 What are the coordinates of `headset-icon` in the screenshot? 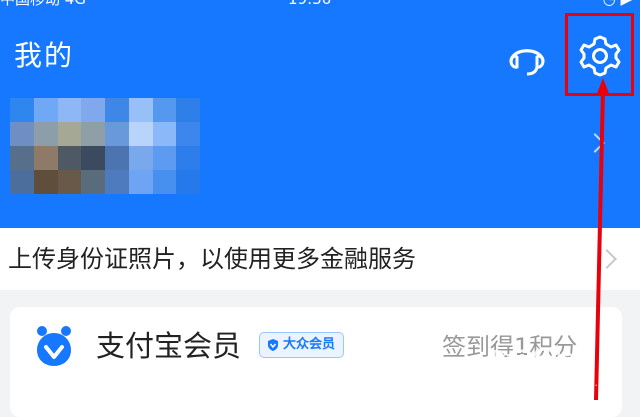 It's located at (527, 57).